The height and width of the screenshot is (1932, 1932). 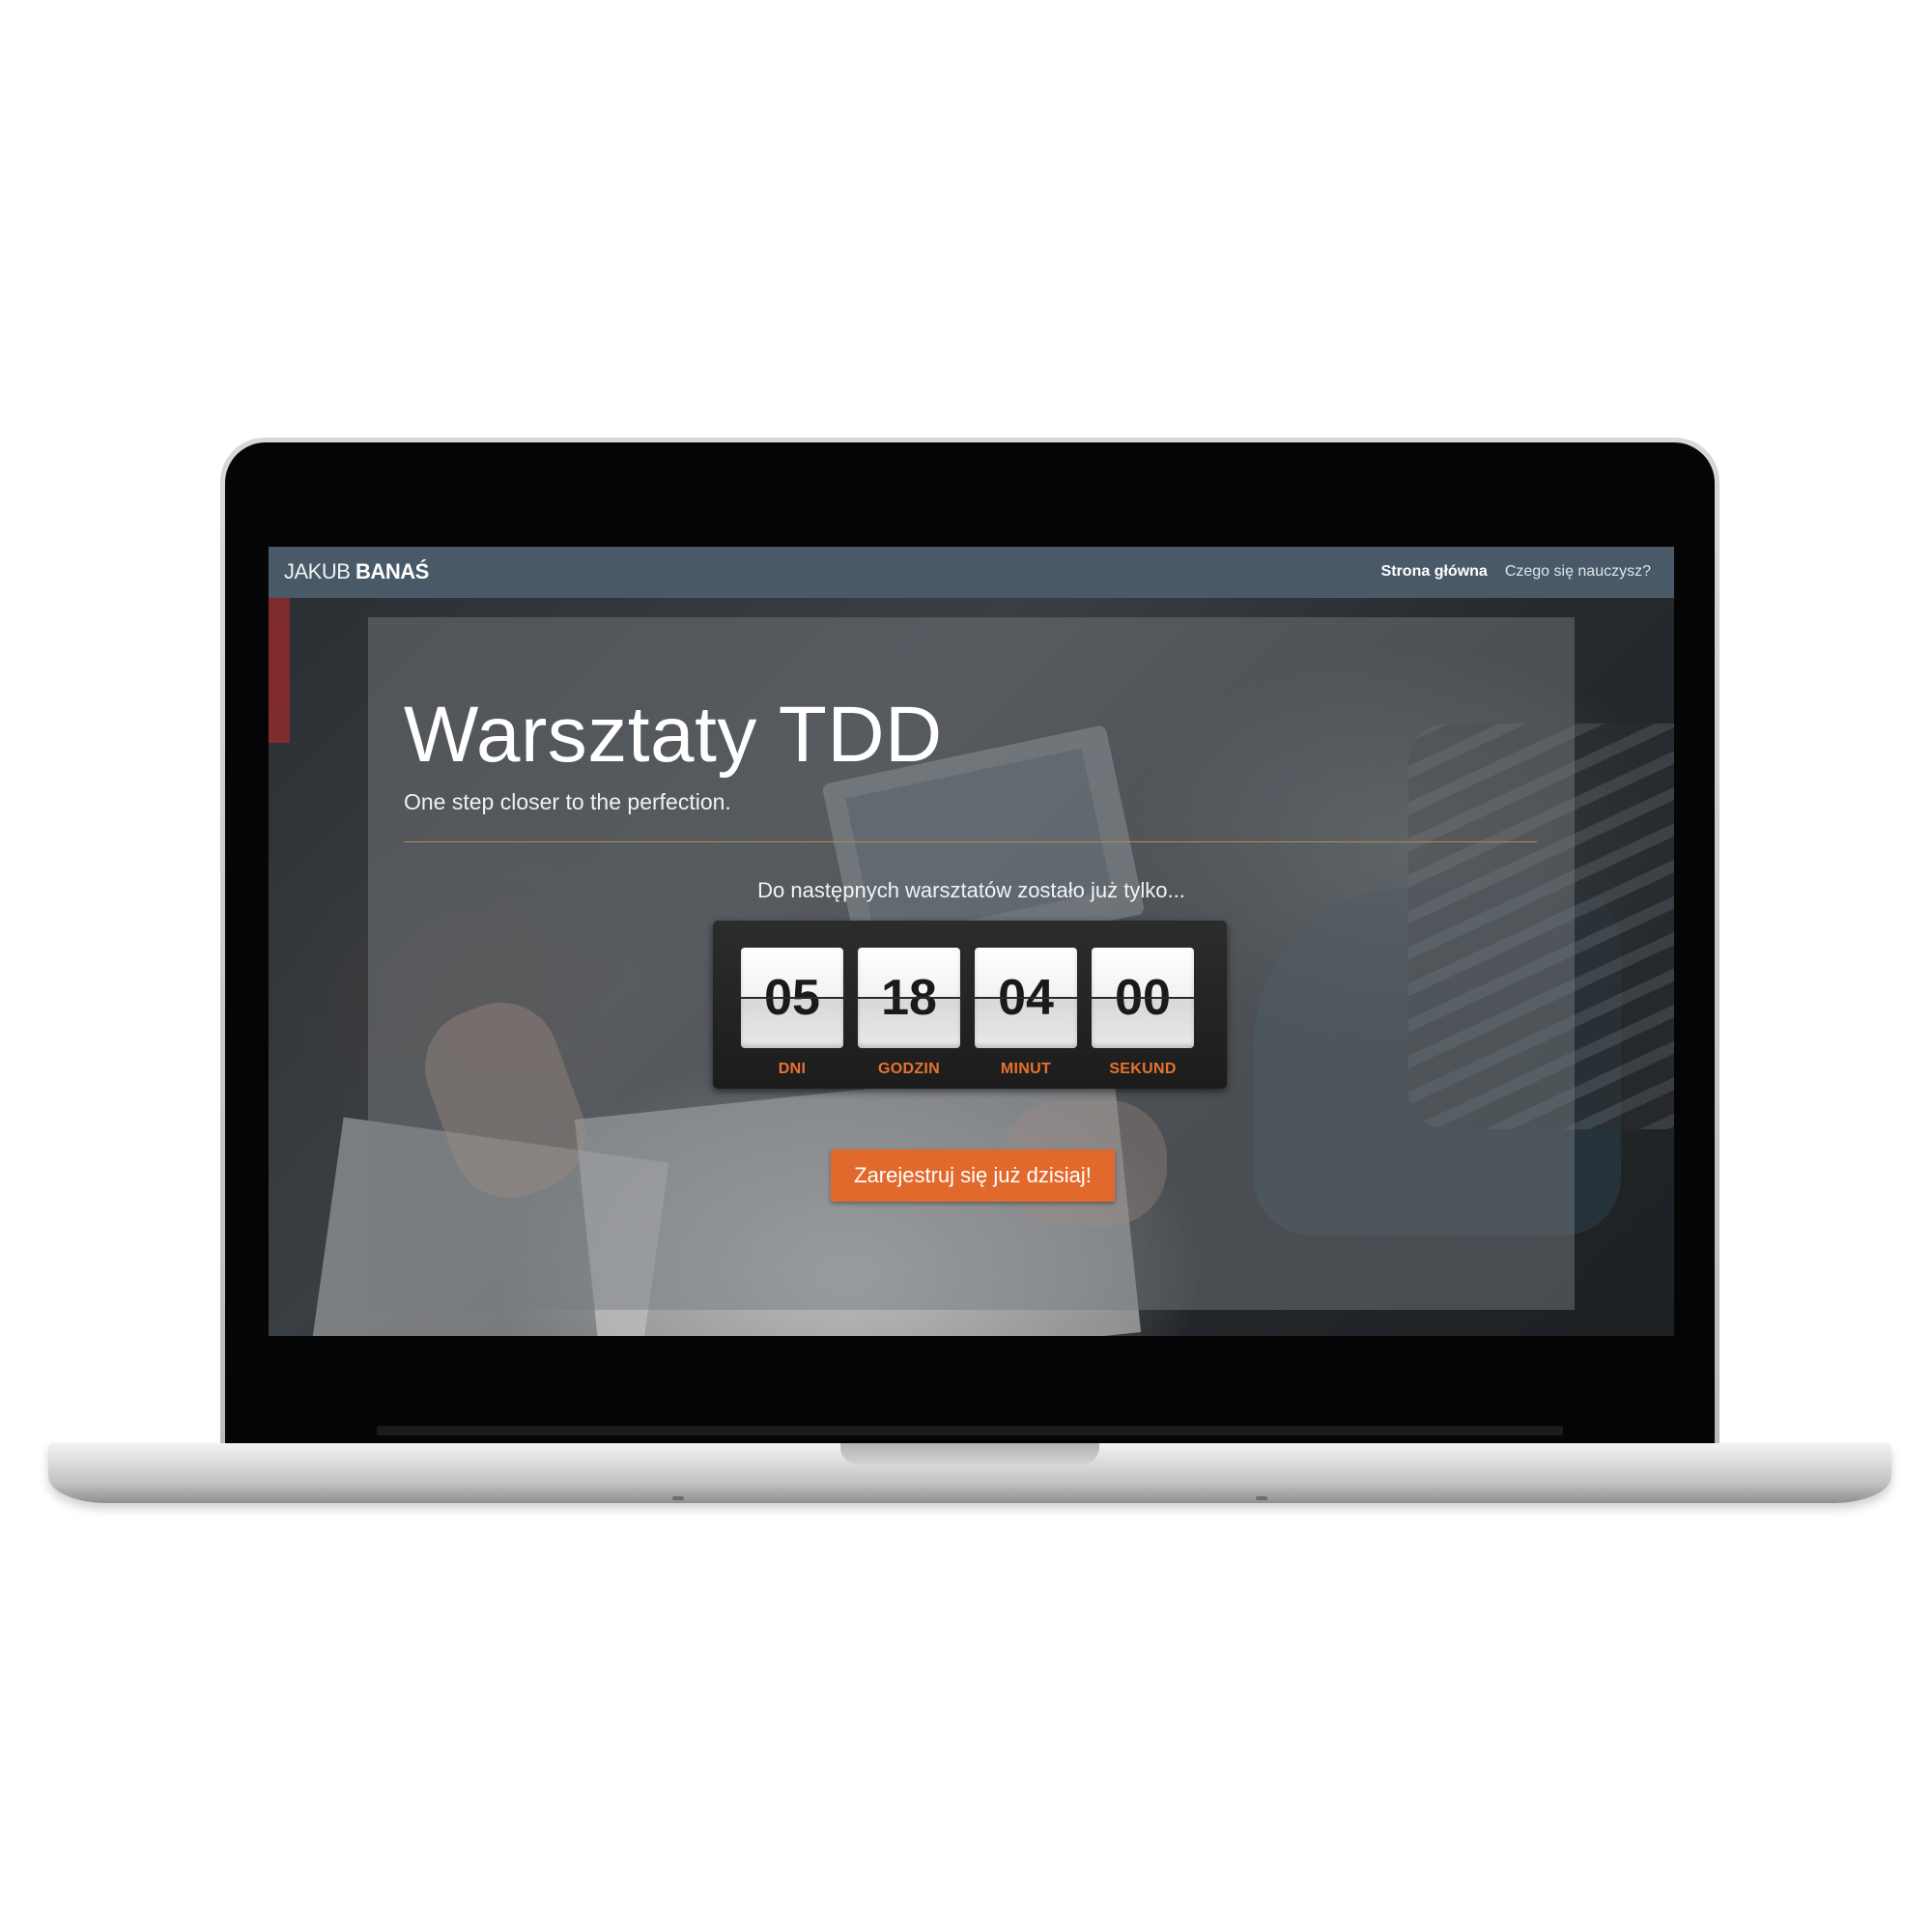 I want to click on hero-divider, so click(x=970, y=841).